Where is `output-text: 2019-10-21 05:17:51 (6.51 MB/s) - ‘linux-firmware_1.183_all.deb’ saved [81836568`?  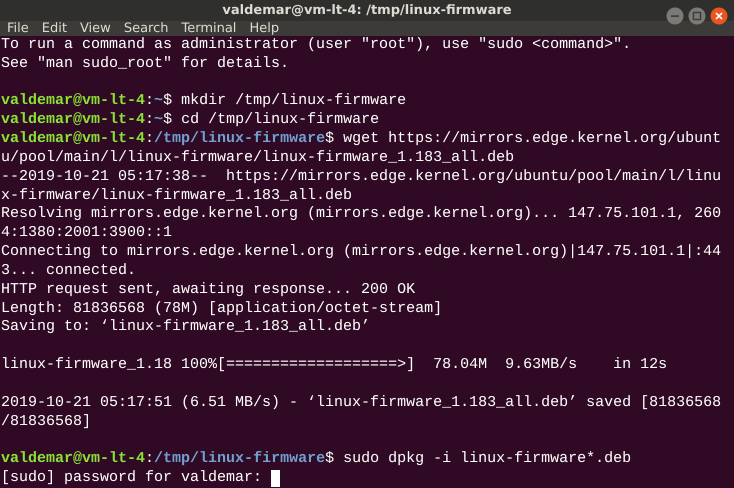
output-text: 2019-10-21 05:17:51 (6.51 MB/s) - ‘linux-firmware_1.183_all.deb’ saved [81836568 is located at coordinates (361, 403).